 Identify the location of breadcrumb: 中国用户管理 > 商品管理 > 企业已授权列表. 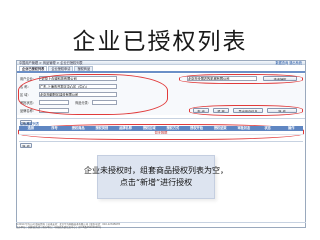
(51, 63).